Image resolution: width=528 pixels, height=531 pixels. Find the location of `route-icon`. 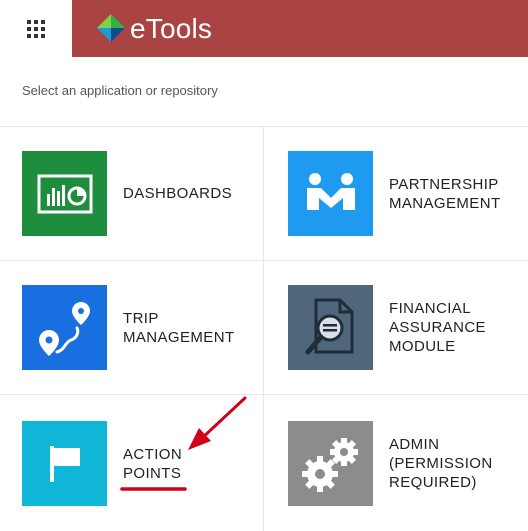

route-icon is located at coordinates (64, 328).